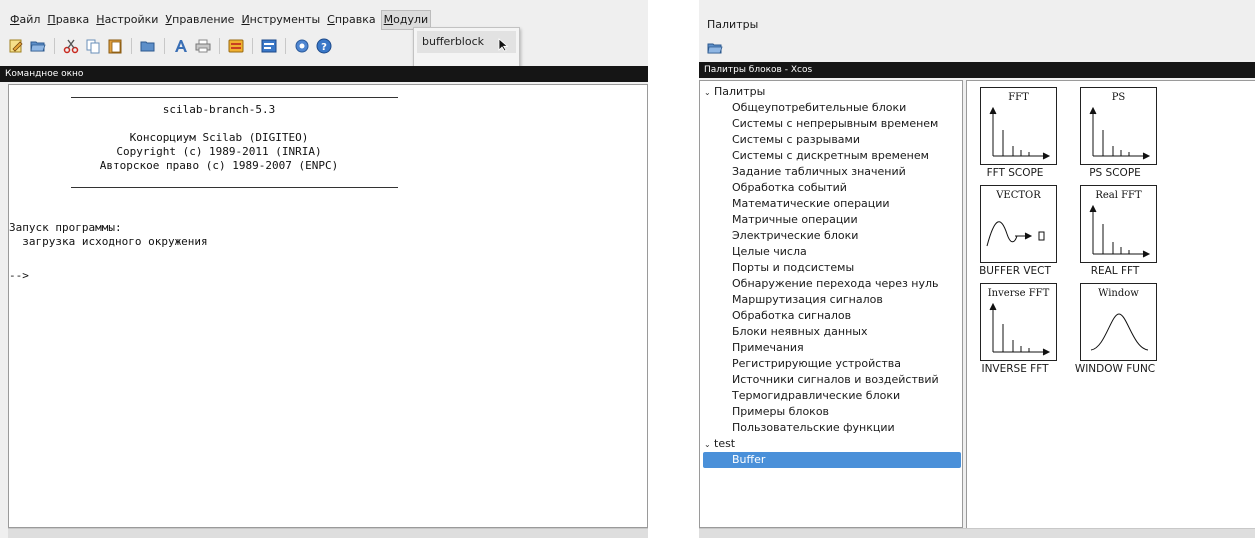 The height and width of the screenshot is (538, 1255). Describe the element at coordinates (797, 428) in the screenshot. I see `tree-item: Пользовательские функции` at that location.